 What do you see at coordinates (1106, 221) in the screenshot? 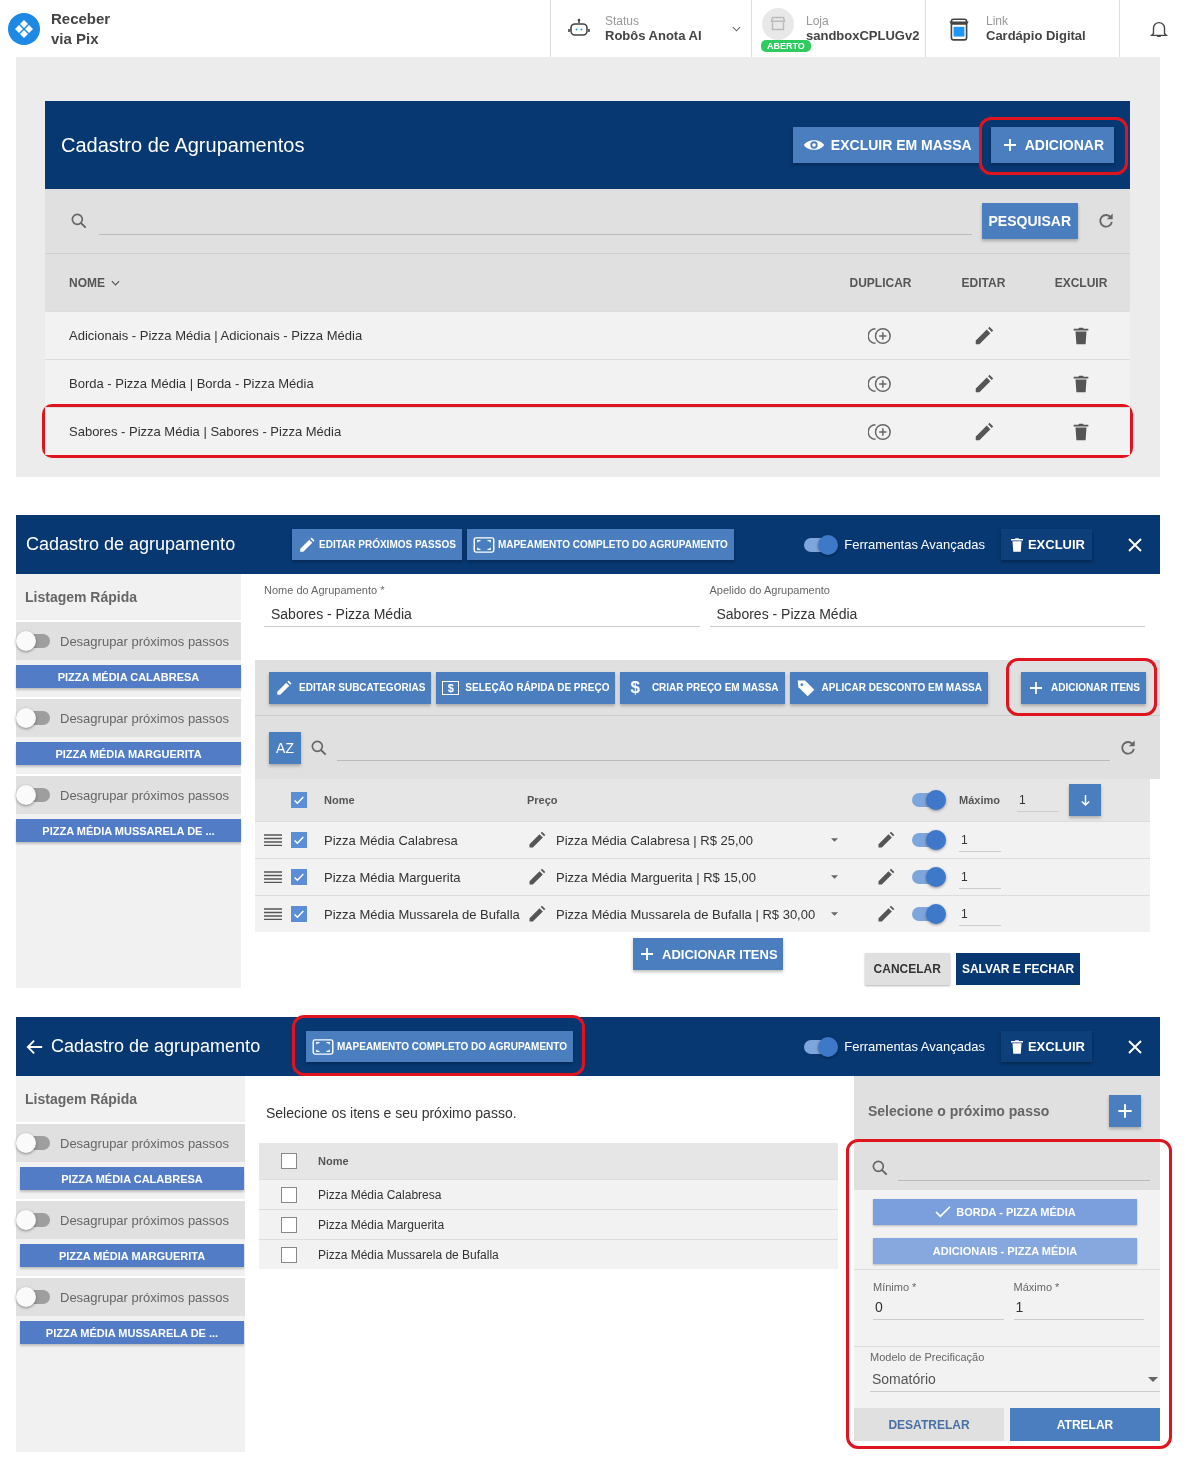
I see `refresh-icon` at bounding box center [1106, 221].